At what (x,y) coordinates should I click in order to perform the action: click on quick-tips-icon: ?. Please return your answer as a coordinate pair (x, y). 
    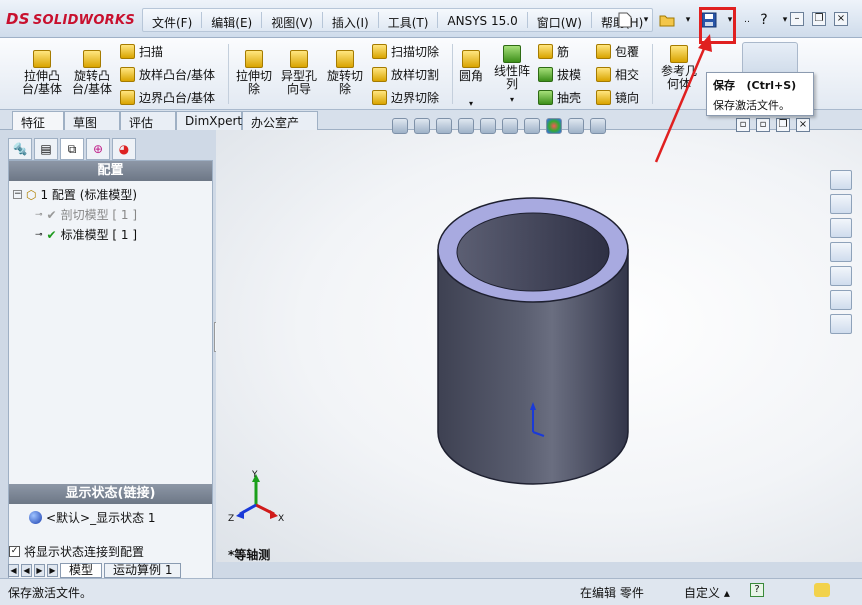
    Looking at the image, I should click on (757, 590).